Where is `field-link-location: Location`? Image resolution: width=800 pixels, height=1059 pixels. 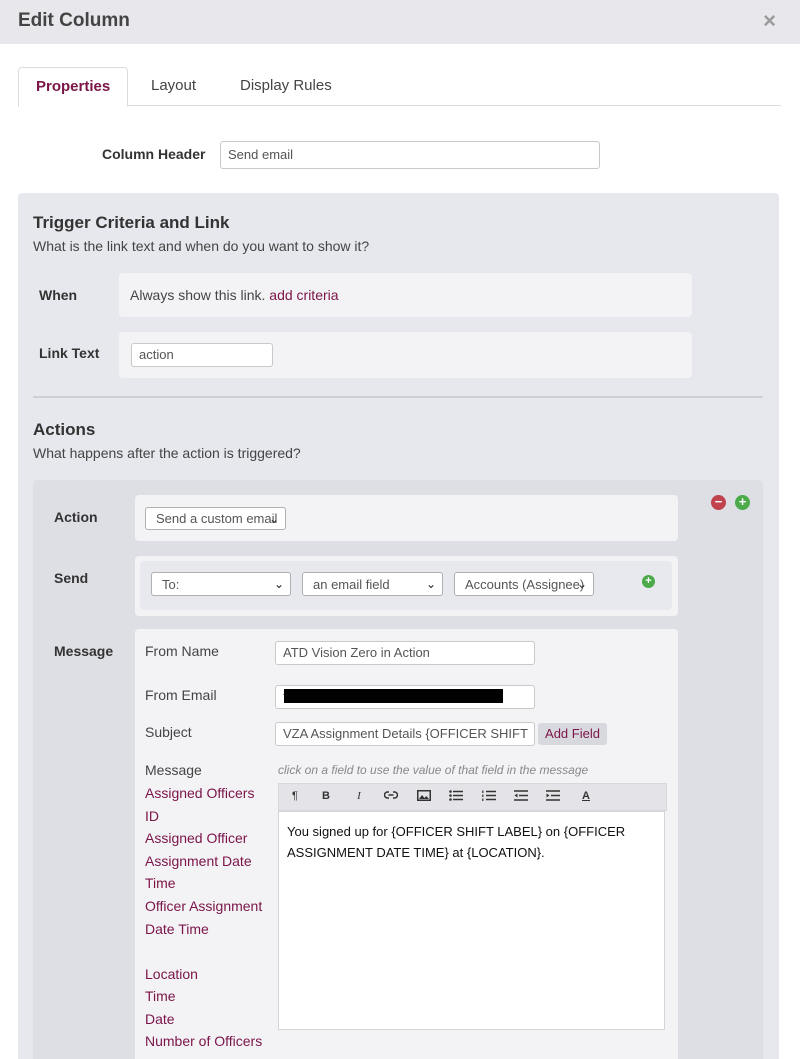 field-link-location: Location is located at coordinates (207, 974).